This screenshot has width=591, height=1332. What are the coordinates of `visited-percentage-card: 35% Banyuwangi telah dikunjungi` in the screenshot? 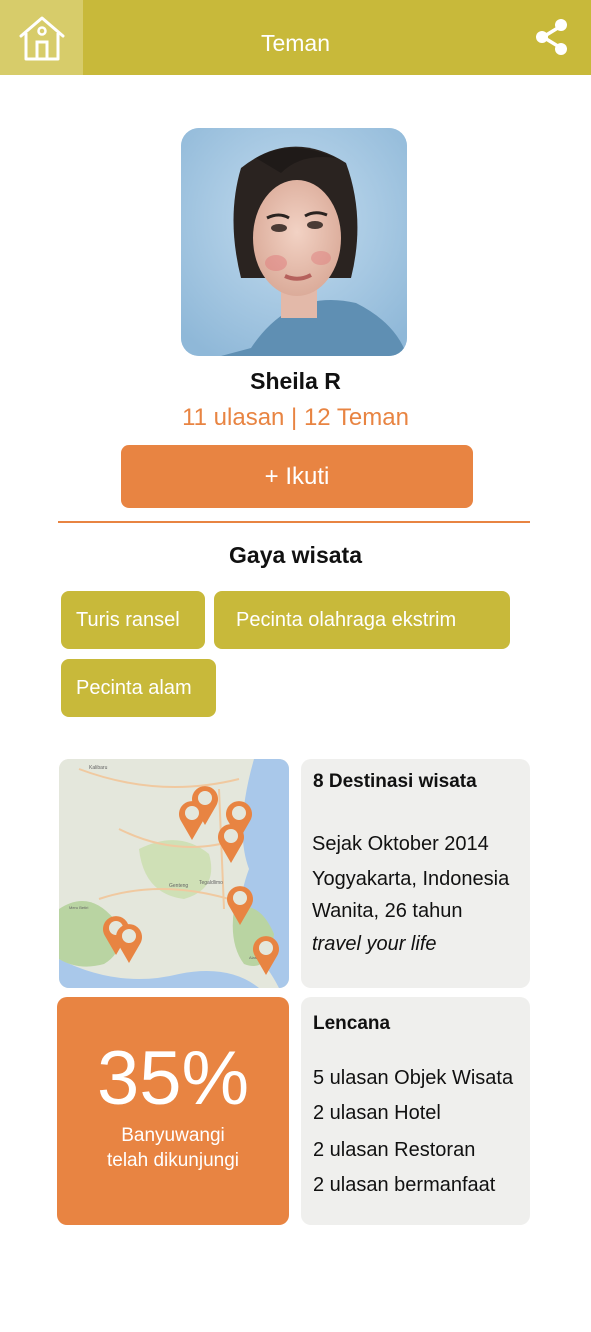 It's located at (173, 1111).